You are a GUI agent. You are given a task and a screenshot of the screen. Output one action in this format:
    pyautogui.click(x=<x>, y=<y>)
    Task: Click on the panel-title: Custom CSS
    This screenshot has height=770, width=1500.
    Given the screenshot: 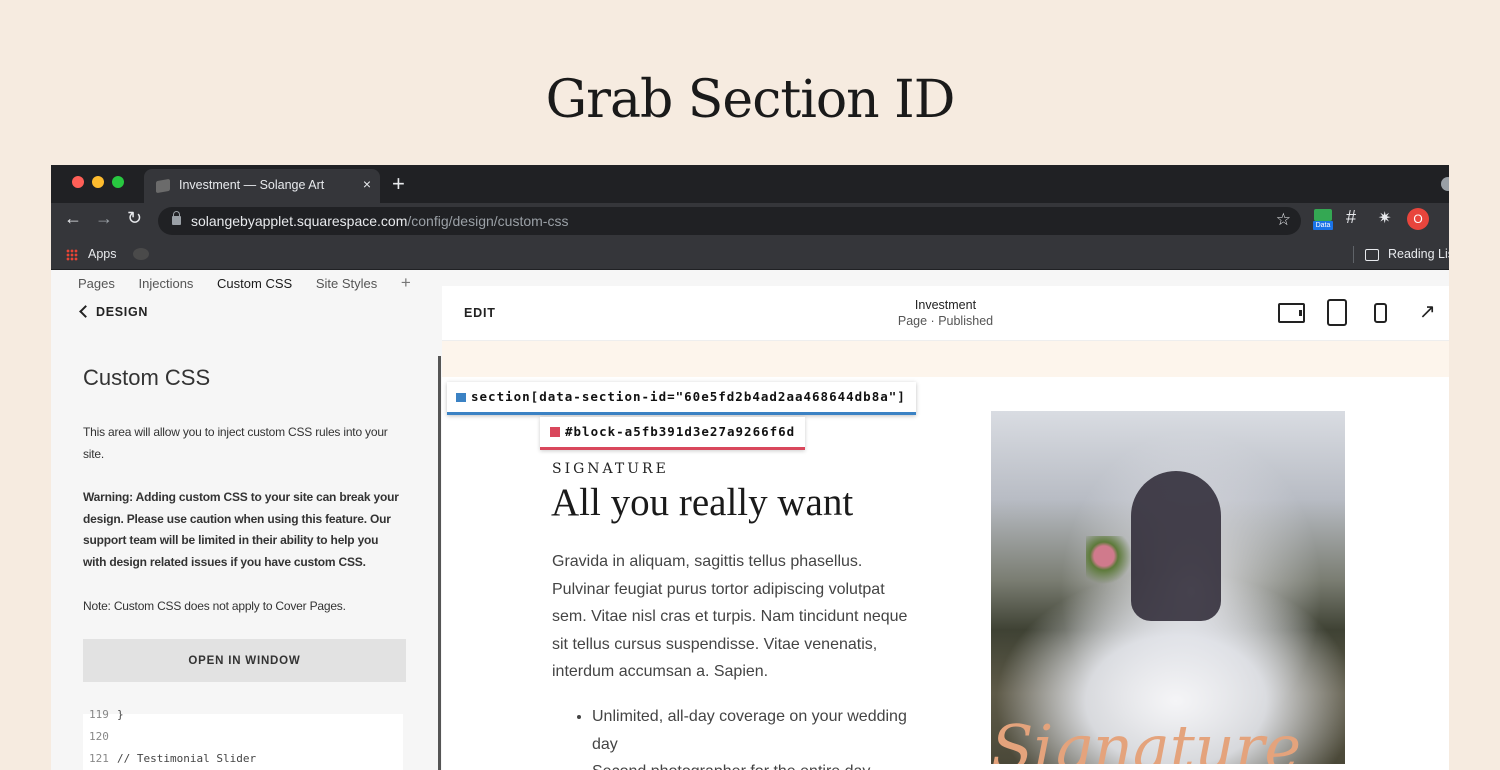 What is the action you would take?
    pyautogui.click(x=147, y=377)
    